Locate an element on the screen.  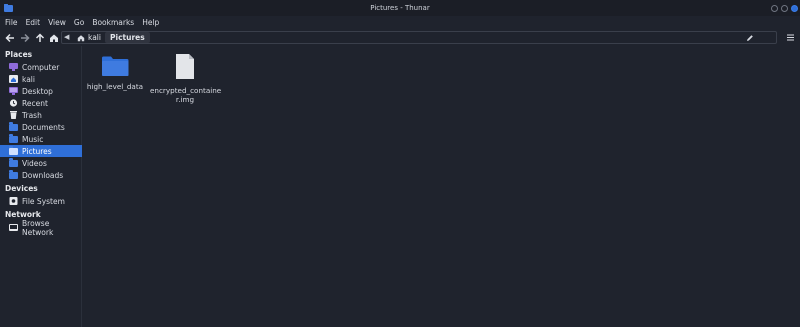
window-title: Pictures - Thunar is located at coordinates (400, 8).